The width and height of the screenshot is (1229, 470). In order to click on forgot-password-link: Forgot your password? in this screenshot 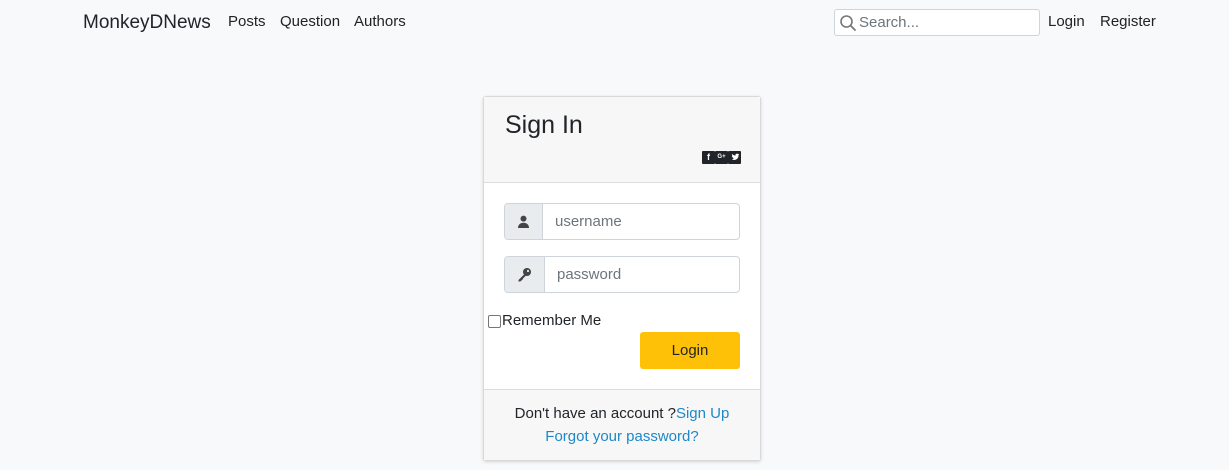, I will do `click(621, 436)`.